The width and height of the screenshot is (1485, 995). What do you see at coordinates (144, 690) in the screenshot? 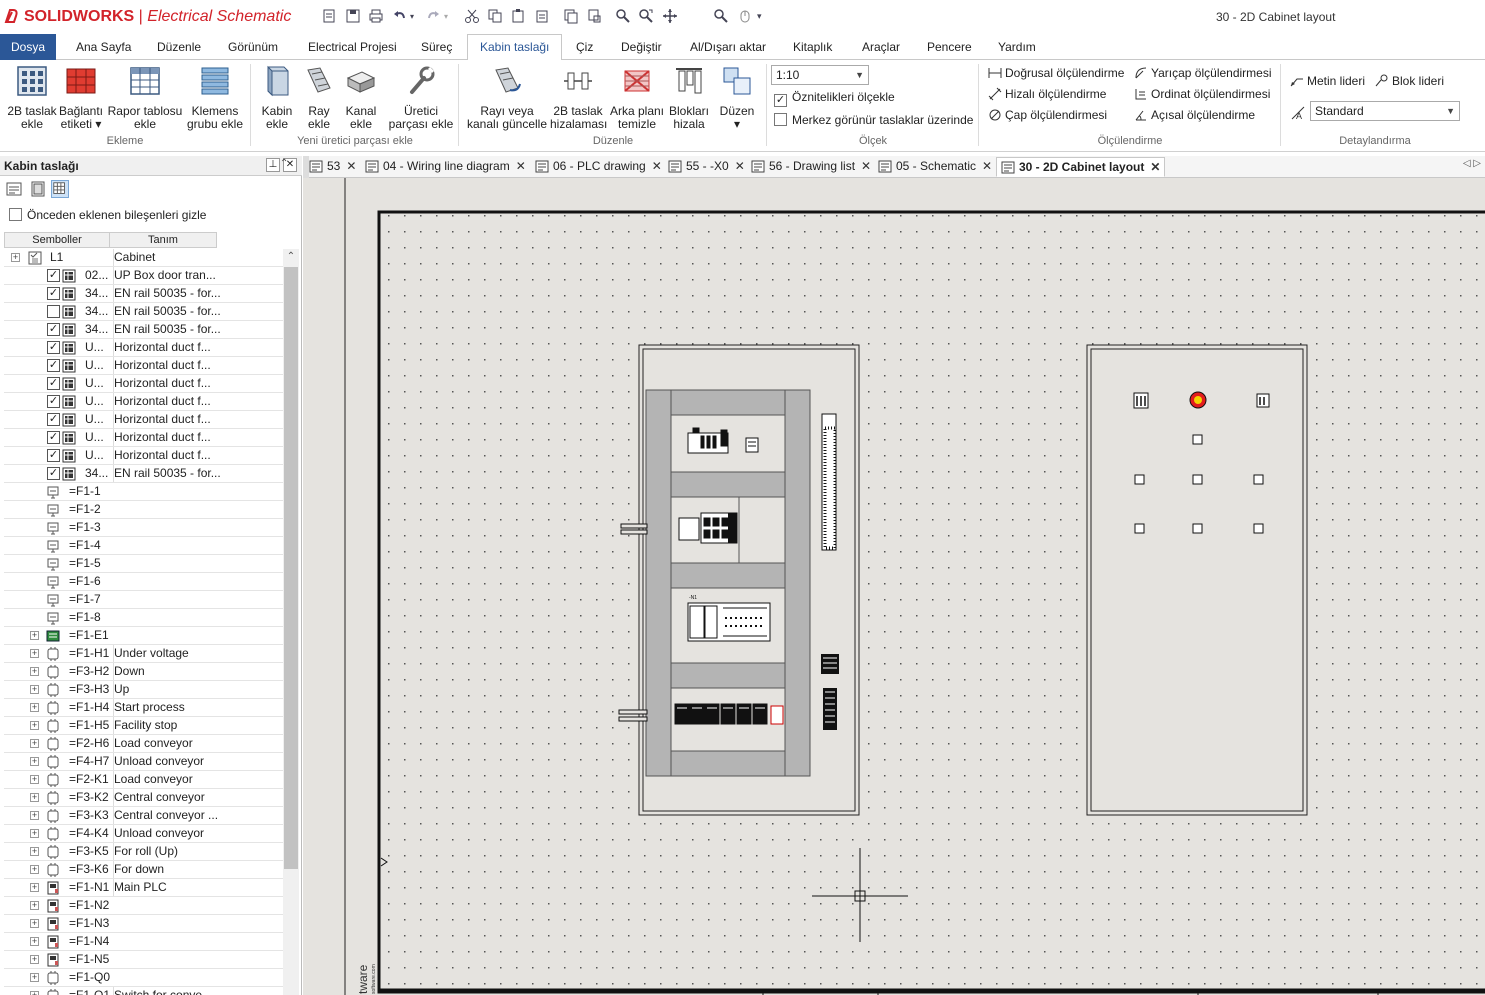
I see `tree-row: + =F3-H3 Up` at bounding box center [144, 690].